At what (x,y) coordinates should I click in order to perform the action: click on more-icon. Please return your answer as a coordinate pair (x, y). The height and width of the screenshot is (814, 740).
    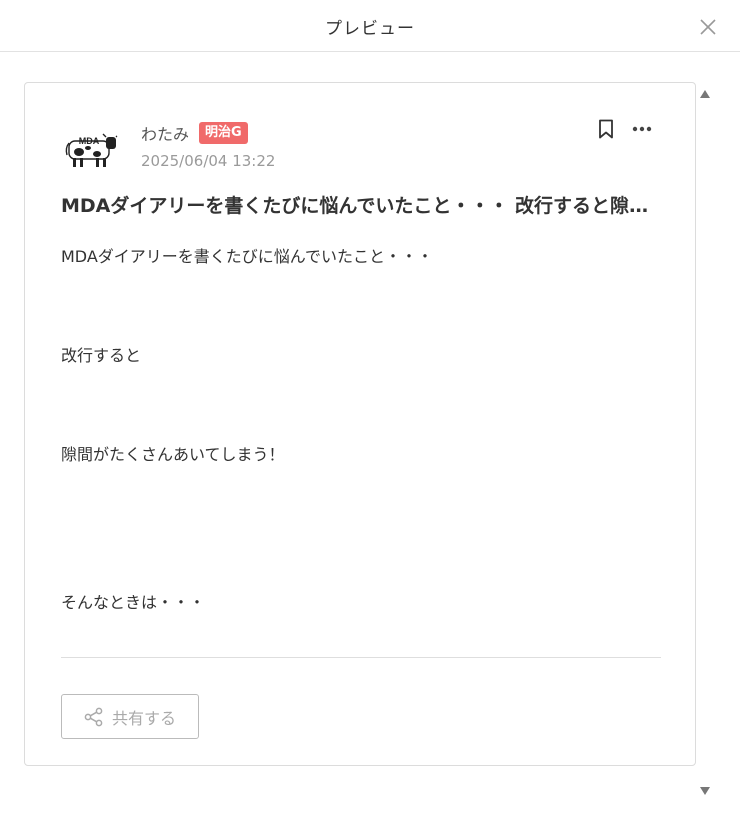
    Looking at the image, I should click on (642, 129).